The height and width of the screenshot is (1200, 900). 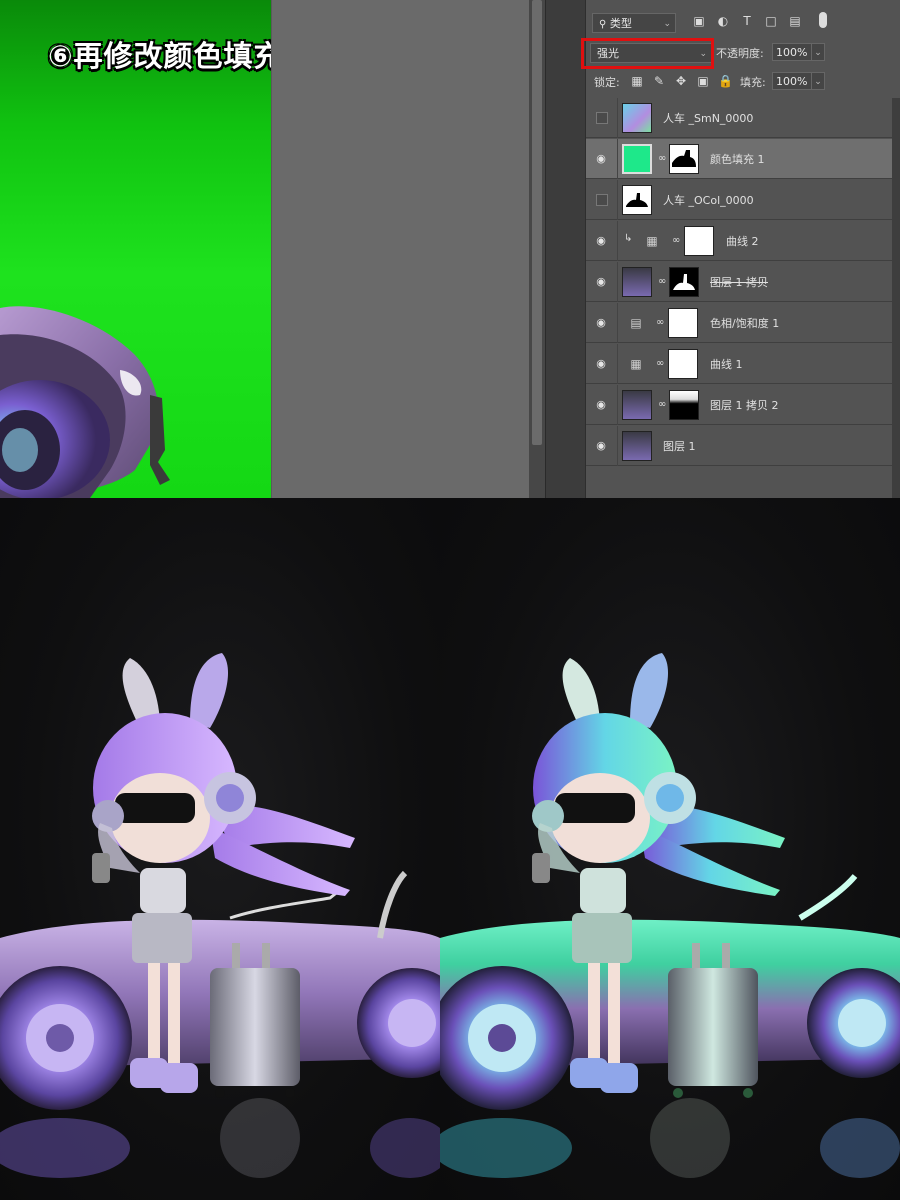 What do you see at coordinates (708, 200) in the screenshot?
I see `layer-name: 人车 _OCol_0000` at bounding box center [708, 200].